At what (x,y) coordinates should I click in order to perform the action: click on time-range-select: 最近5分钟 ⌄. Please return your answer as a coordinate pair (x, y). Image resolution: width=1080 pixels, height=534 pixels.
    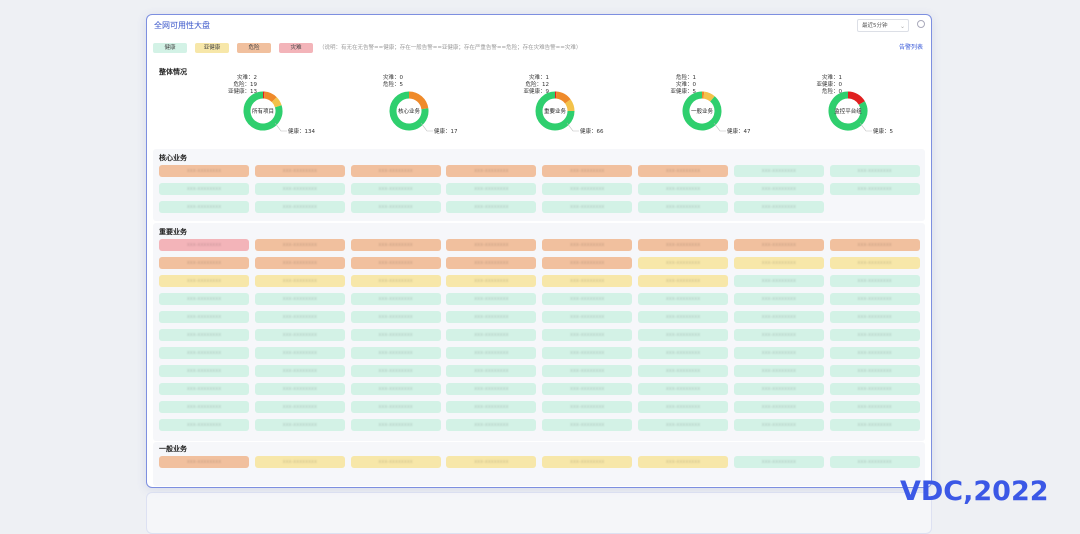
    Looking at the image, I should click on (883, 25).